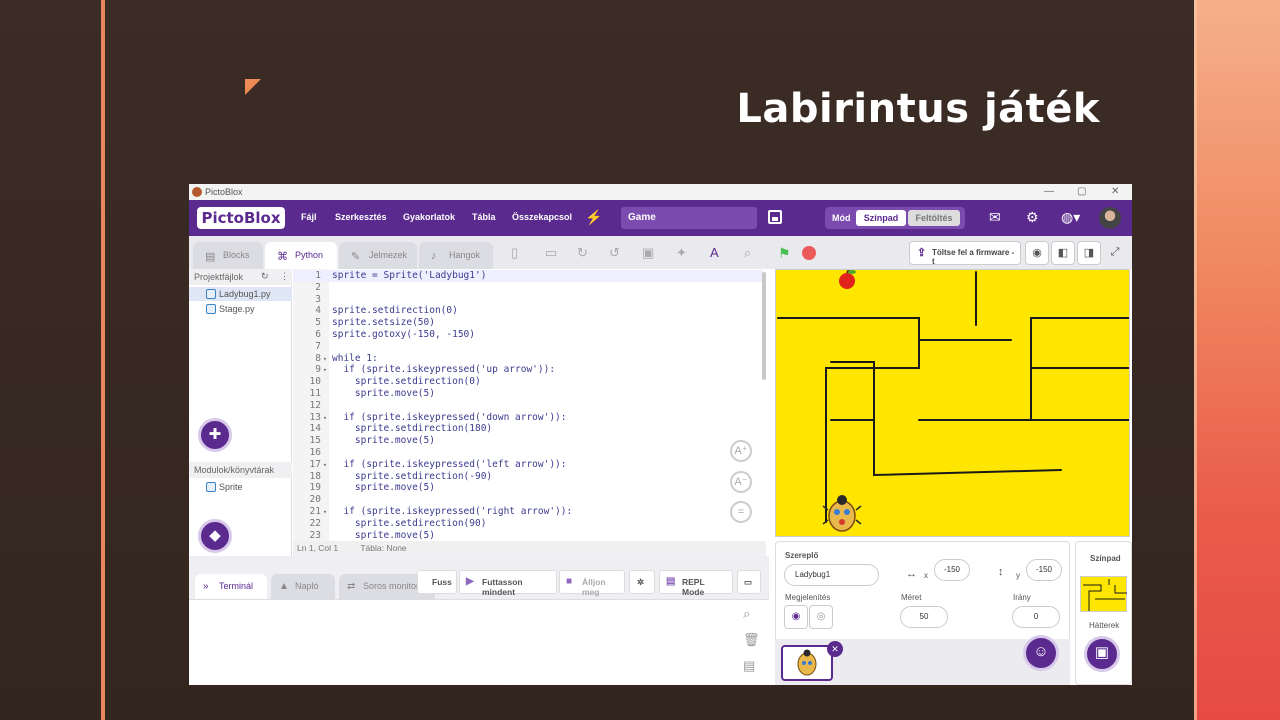  What do you see at coordinates (528, 429) in the screenshot?
I see `code-line: 14 sprite.setdirection(180)` at bounding box center [528, 429].